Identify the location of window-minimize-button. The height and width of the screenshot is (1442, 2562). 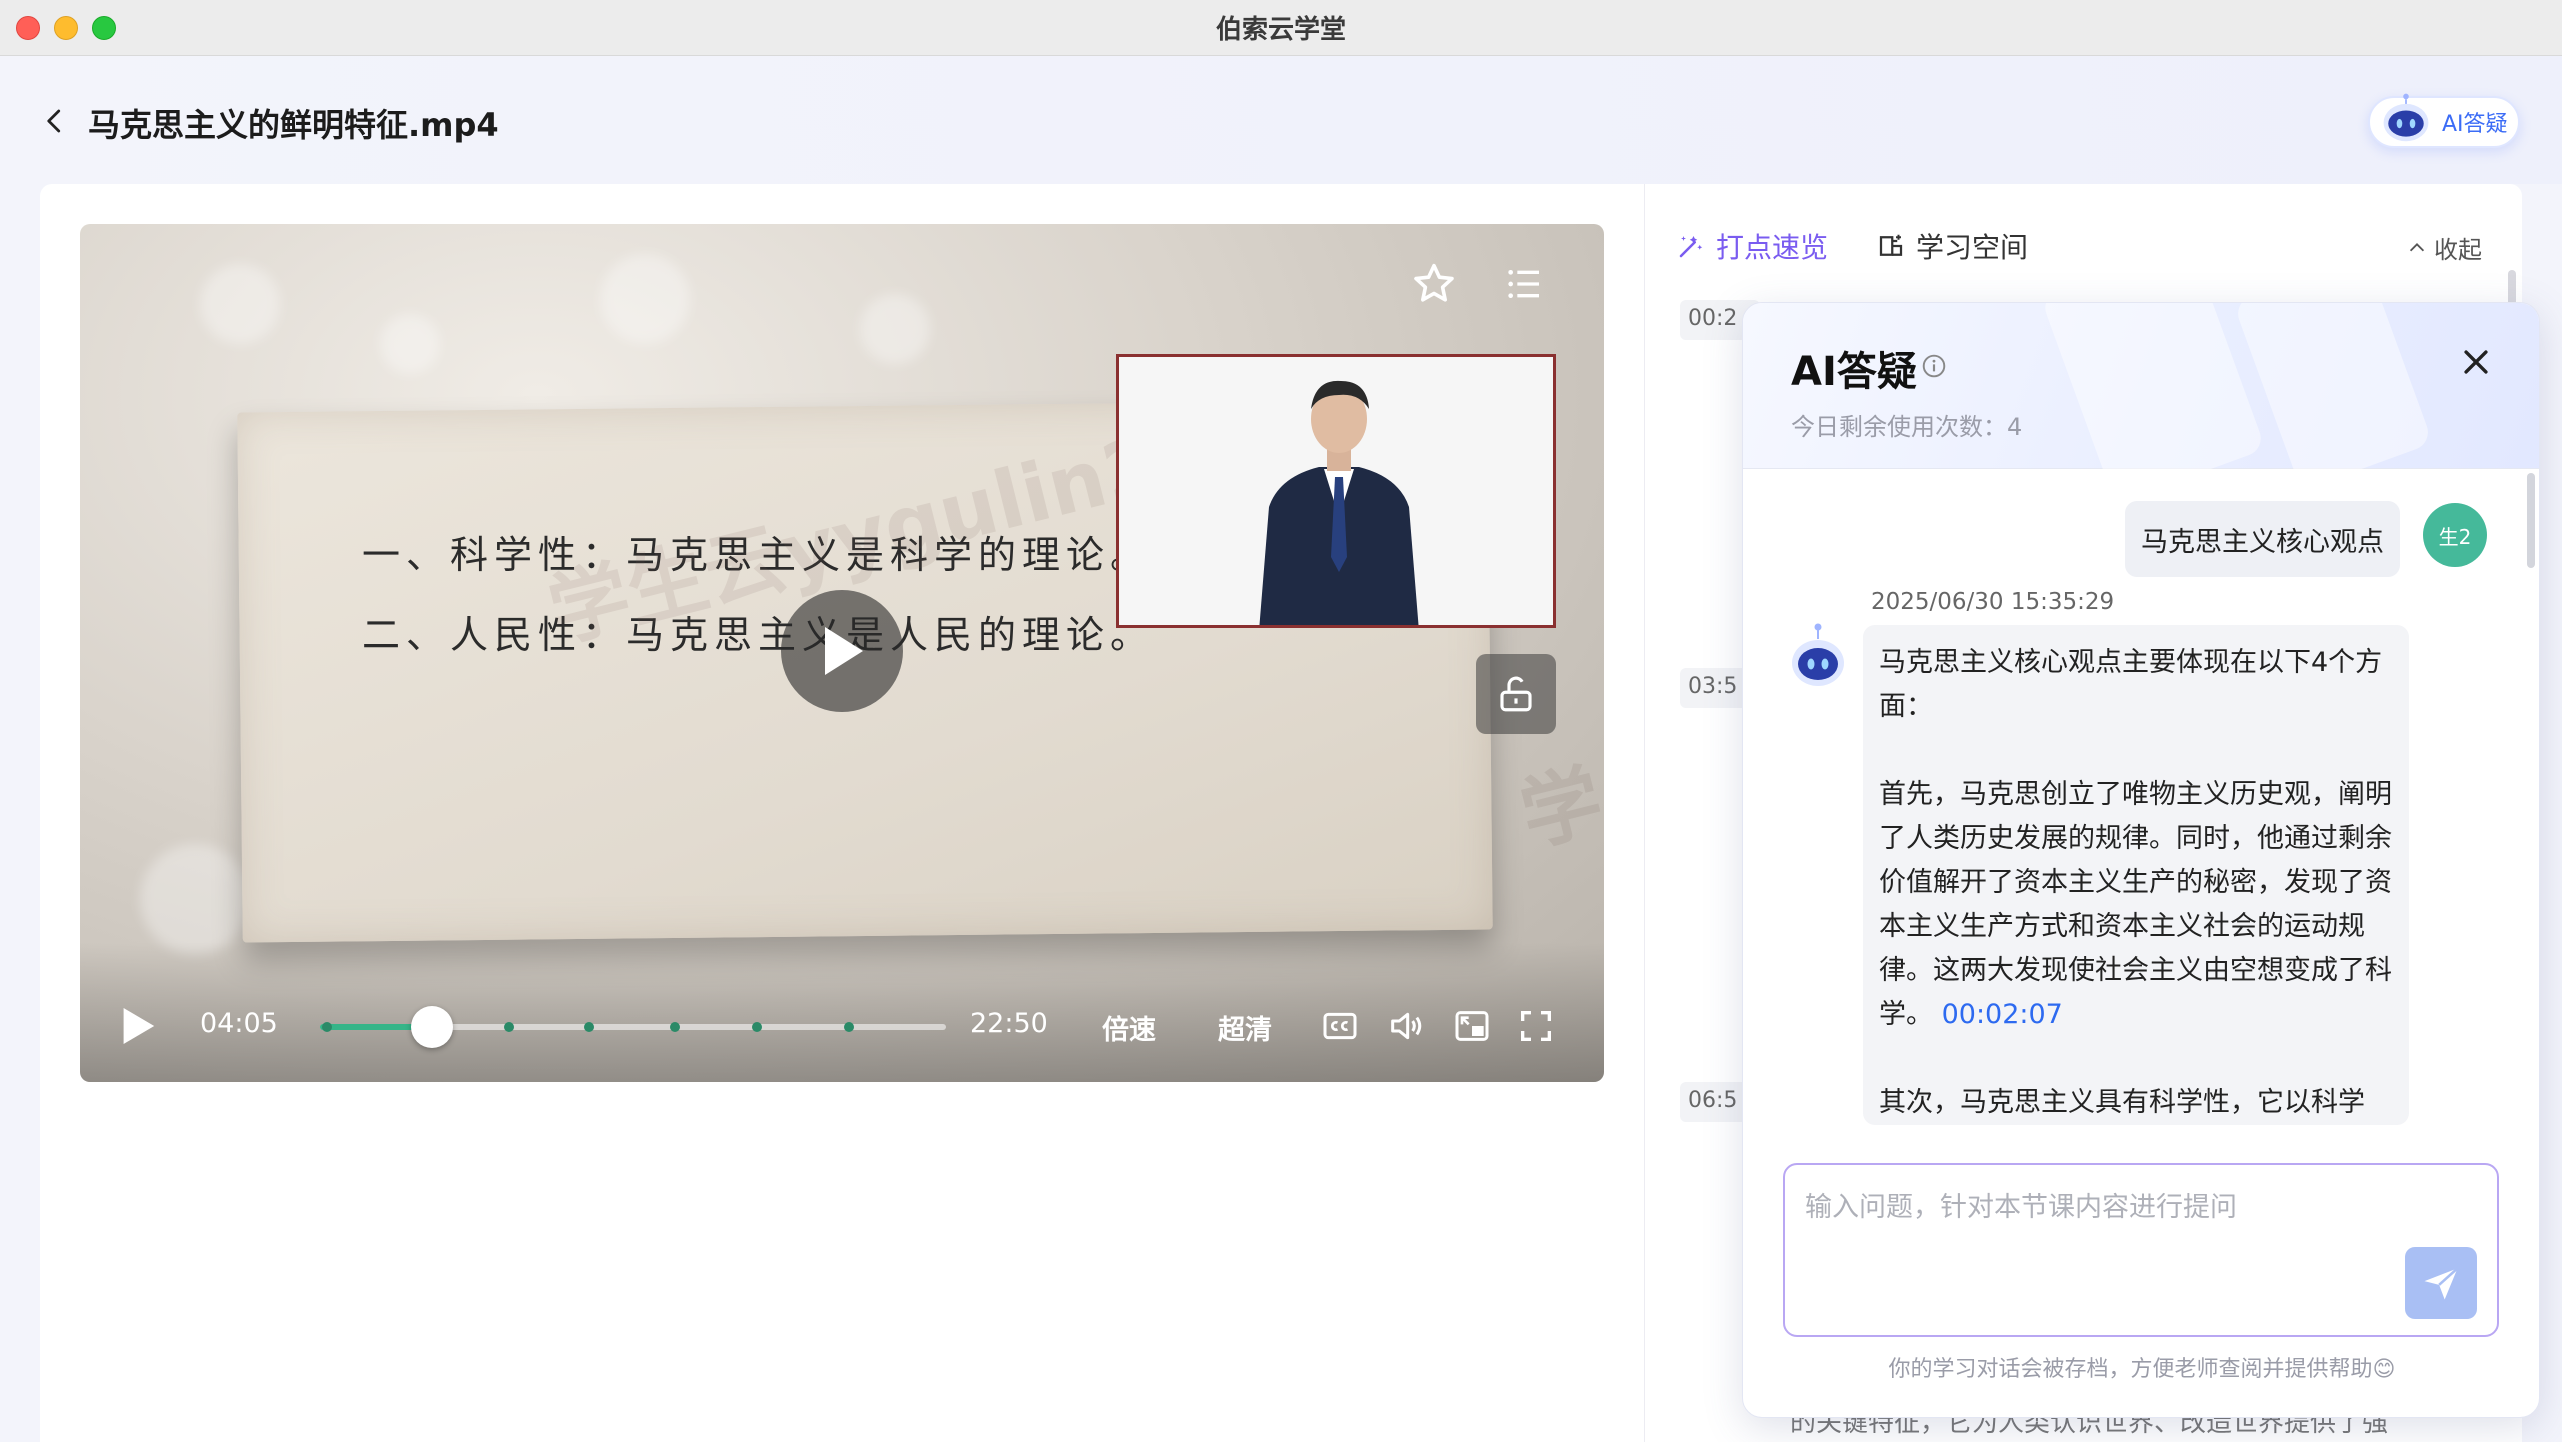
(66, 28).